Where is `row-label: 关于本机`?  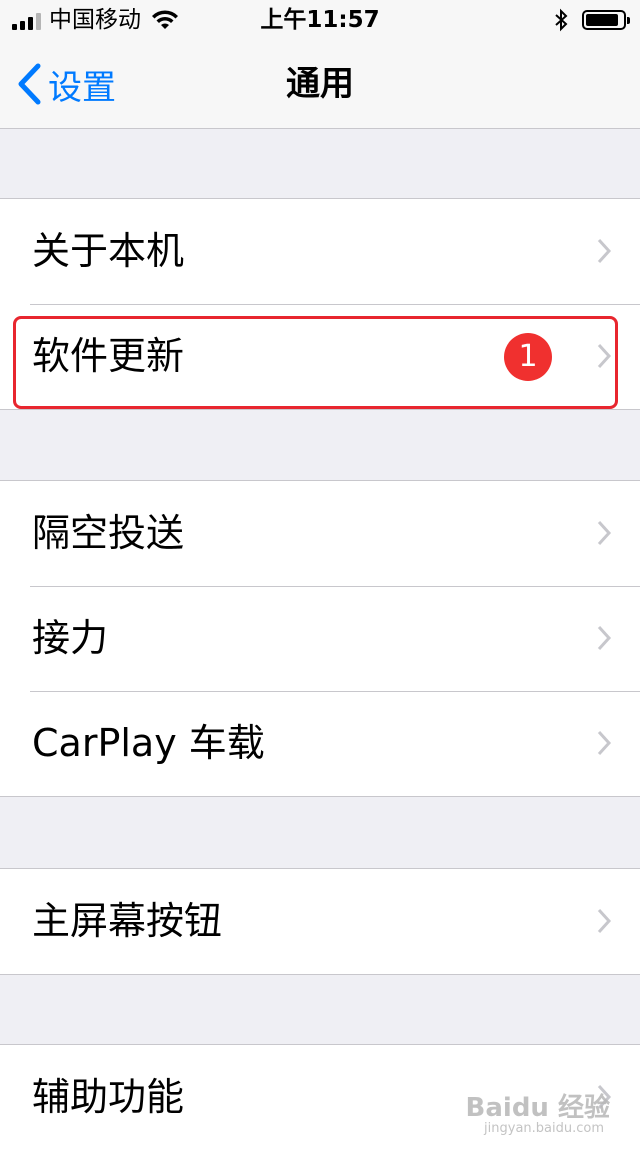
row-label: 关于本机 is located at coordinates (108, 251).